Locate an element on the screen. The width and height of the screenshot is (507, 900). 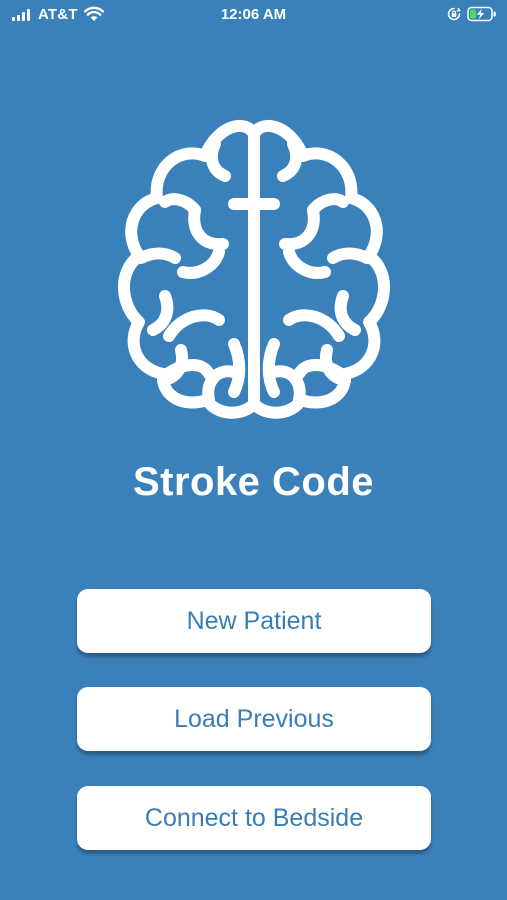
status-bar: AT&T 12:06 AM is located at coordinates (253, 16).